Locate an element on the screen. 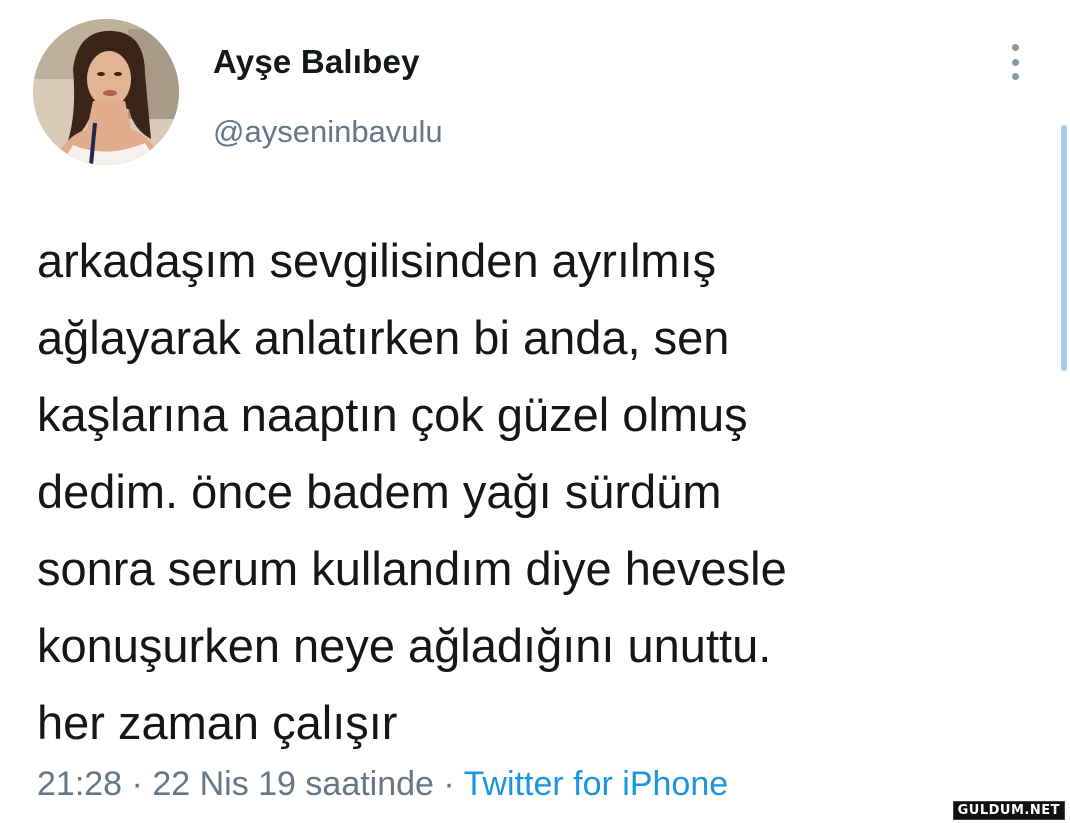 Image resolution: width=1070 pixels, height=823 pixels. user-handle: @ayseninbavulu is located at coordinates (328, 132).